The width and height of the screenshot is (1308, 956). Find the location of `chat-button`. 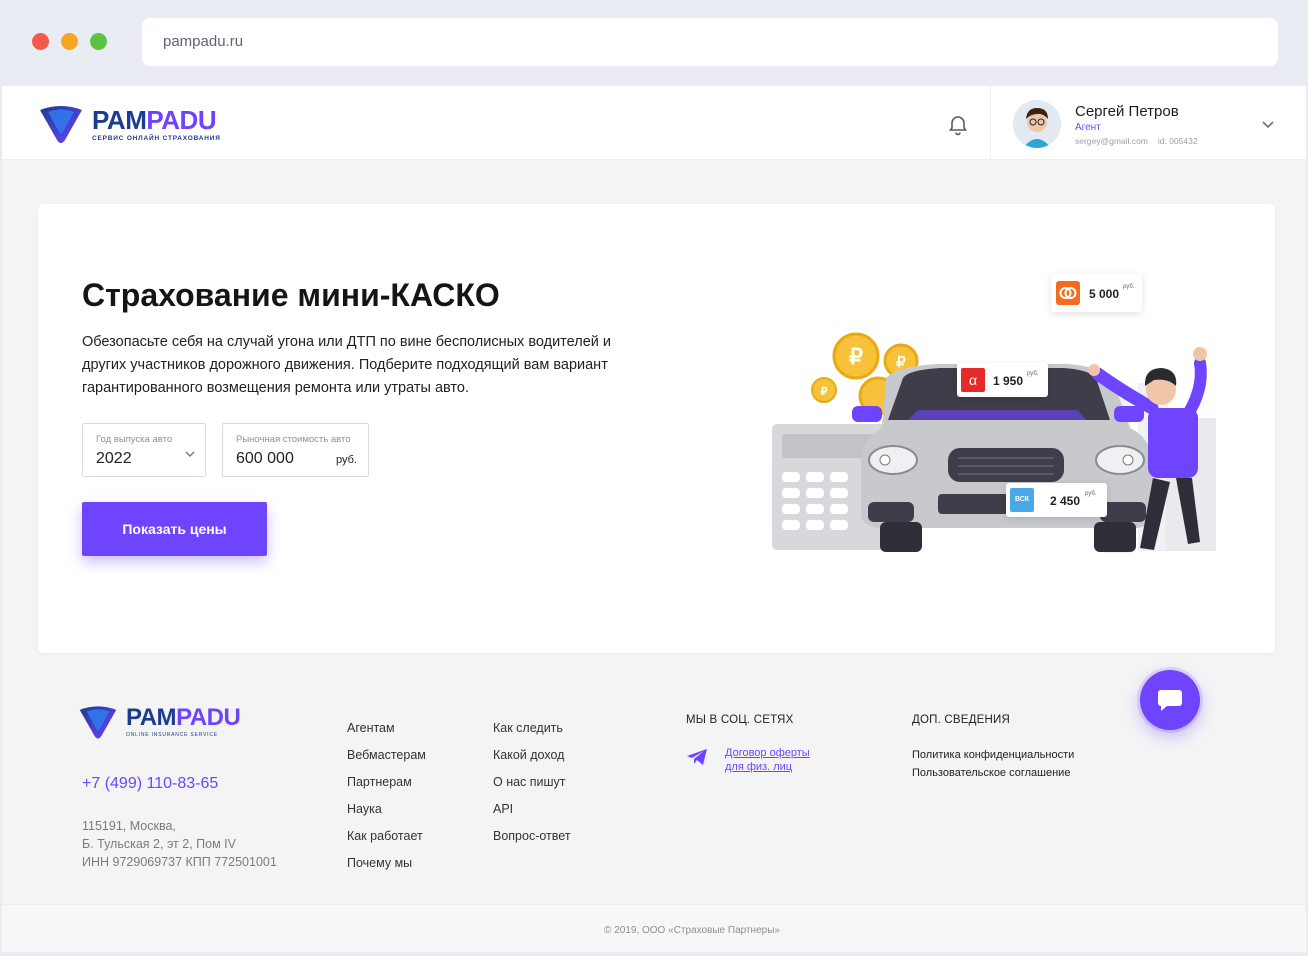

chat-button is located at coordinates (1170, 700).